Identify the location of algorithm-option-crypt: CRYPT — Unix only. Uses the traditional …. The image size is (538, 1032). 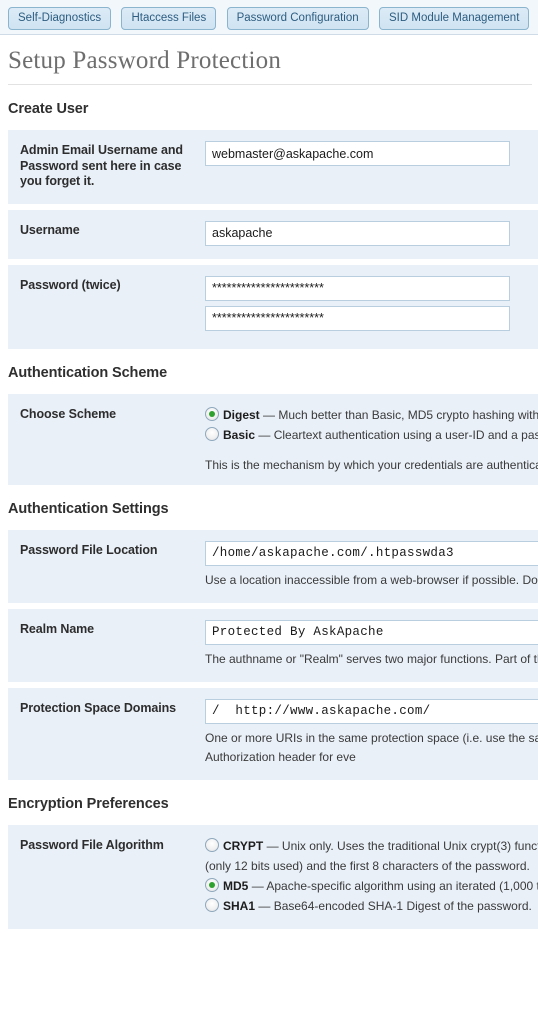
(371, 856).